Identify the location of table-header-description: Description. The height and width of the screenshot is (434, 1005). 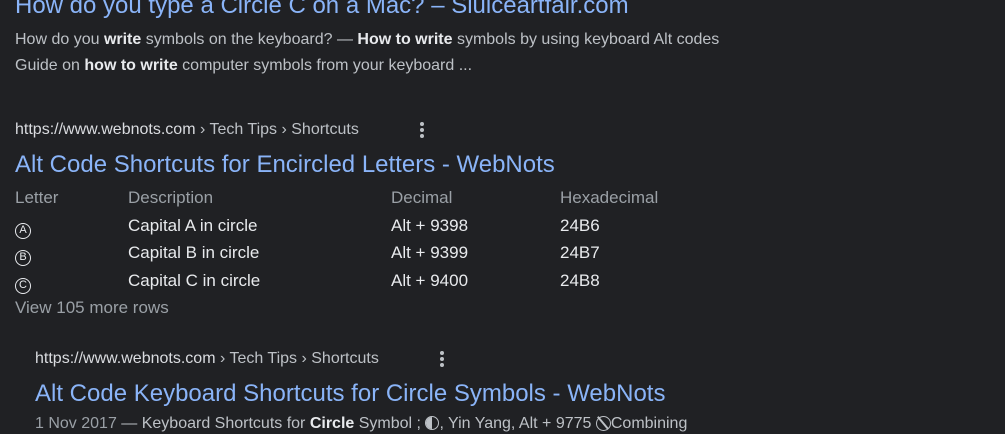
(171, 197).